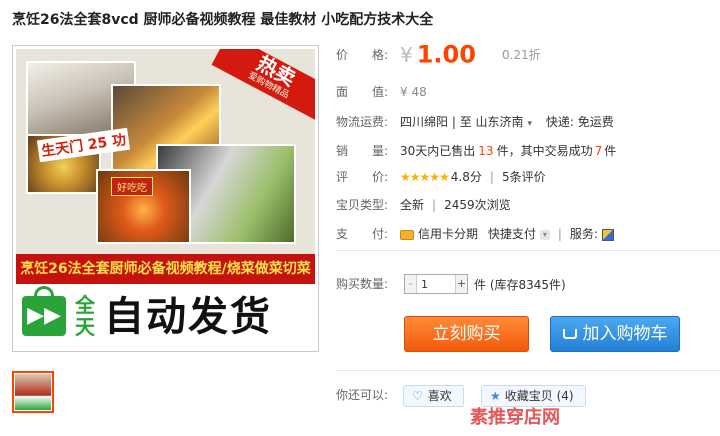  I want to click on rating-stars-icon: ★★★★★, so click(425, 177).